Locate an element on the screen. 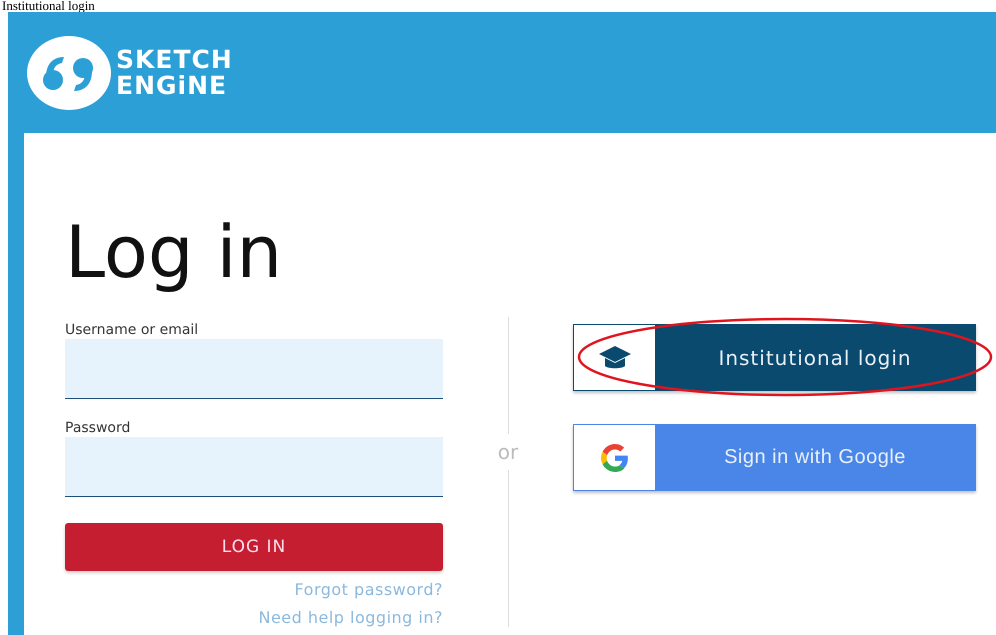 The image size is (996, 635). field-label: Username or email is located at coordinates (132, 330).